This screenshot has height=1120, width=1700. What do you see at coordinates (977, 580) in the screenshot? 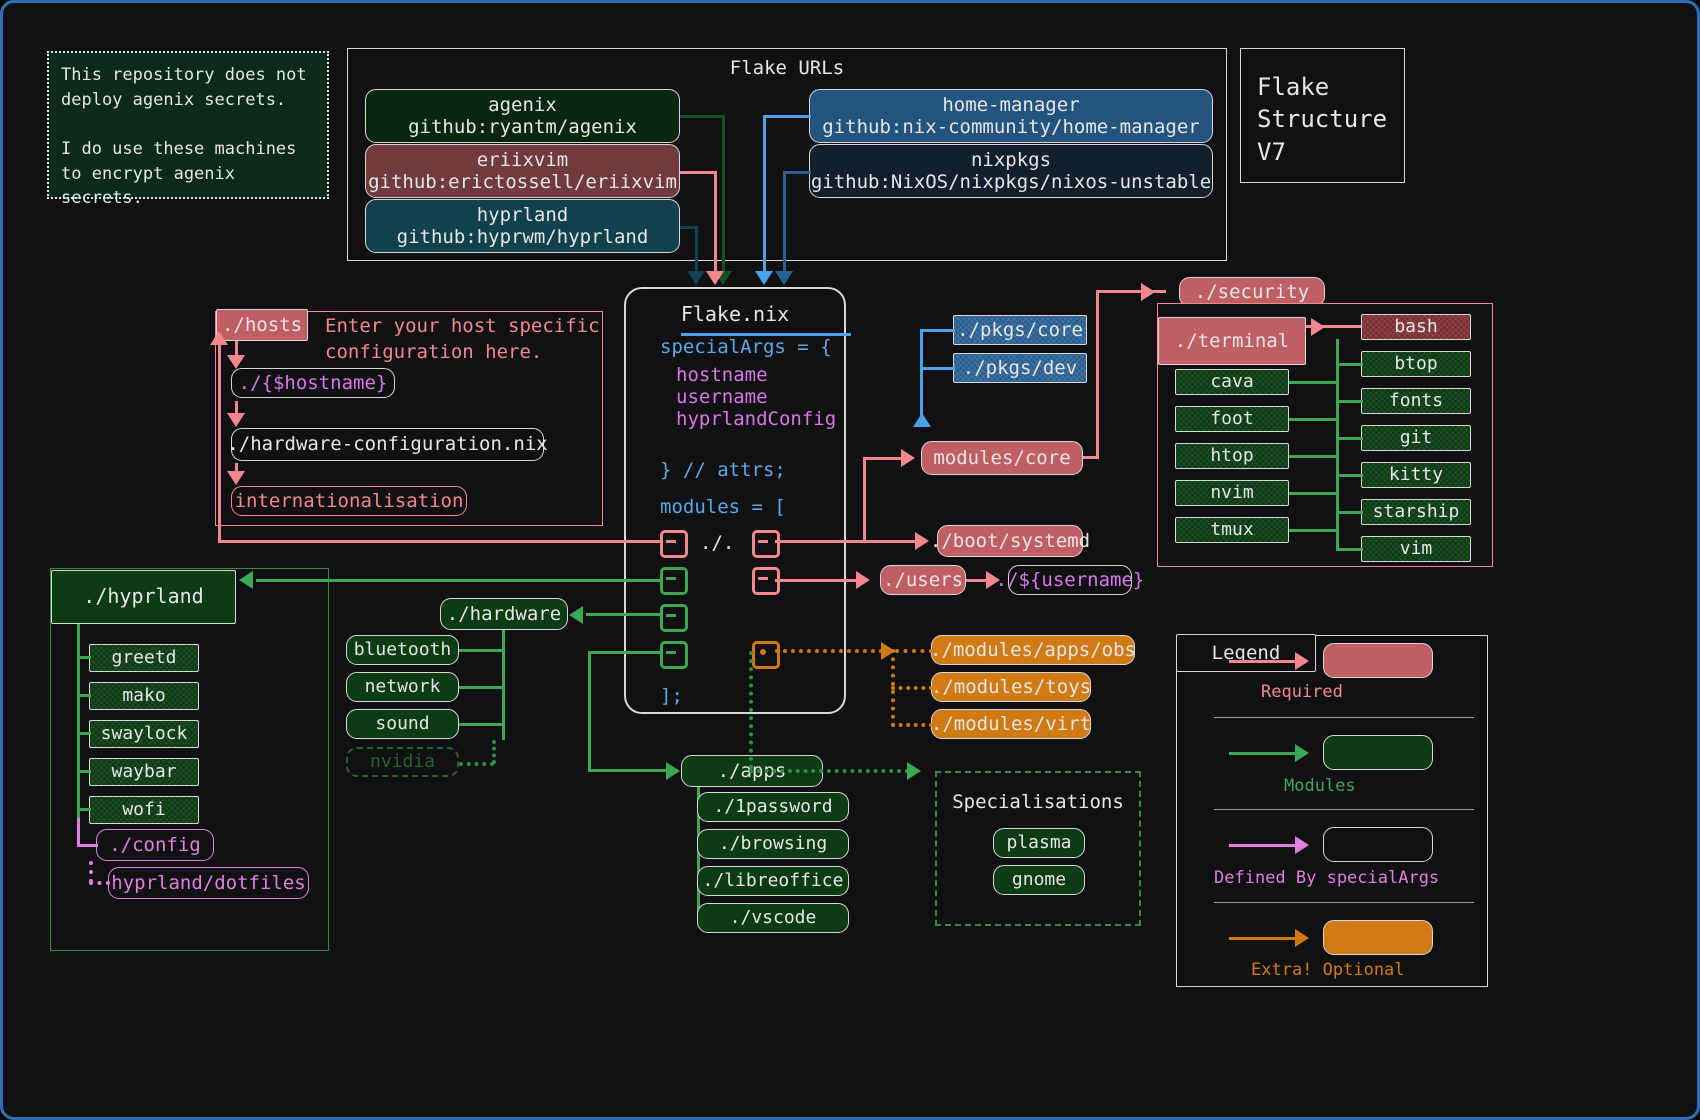
I see `username-line` at bounding box center [977, 580].